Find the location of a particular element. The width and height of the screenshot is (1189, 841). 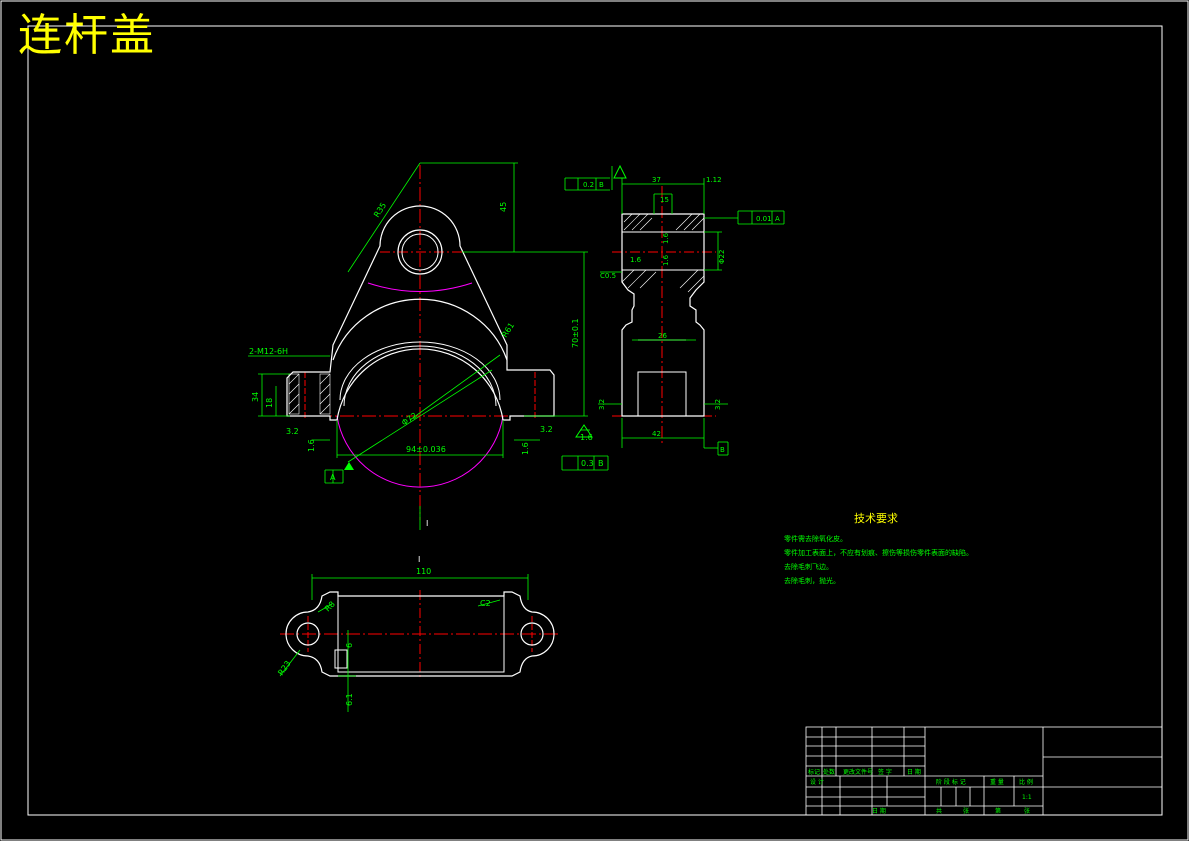

bottom-chamfer: C2 is located at coordinates (485, 603).